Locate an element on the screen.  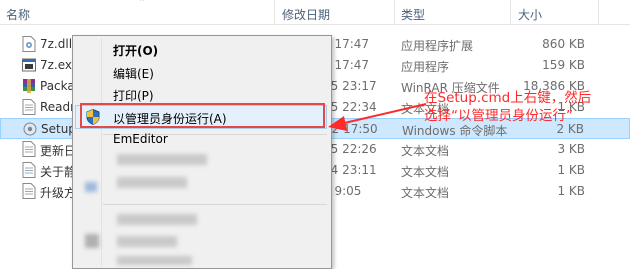
column-header-bar: ⌃ 名称 修改日期 类型 大小 is located at coordinates (315, 12).